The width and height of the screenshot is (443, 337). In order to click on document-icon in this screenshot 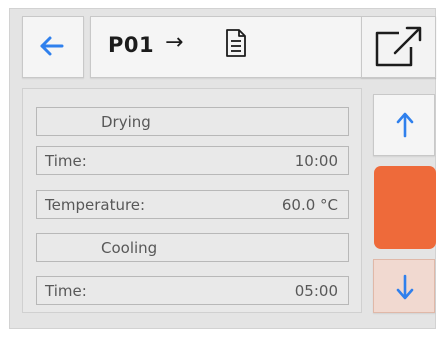, I will do `click(236, 43)`.